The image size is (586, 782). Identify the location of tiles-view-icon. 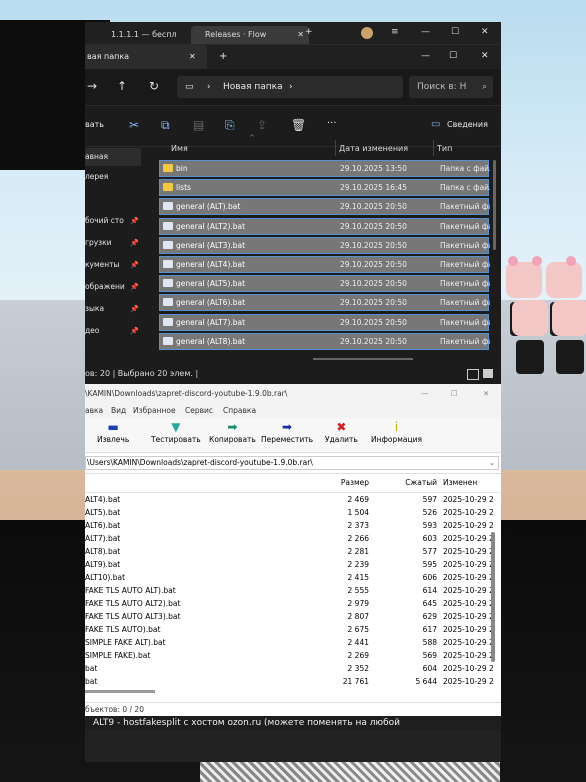
(488, 373).